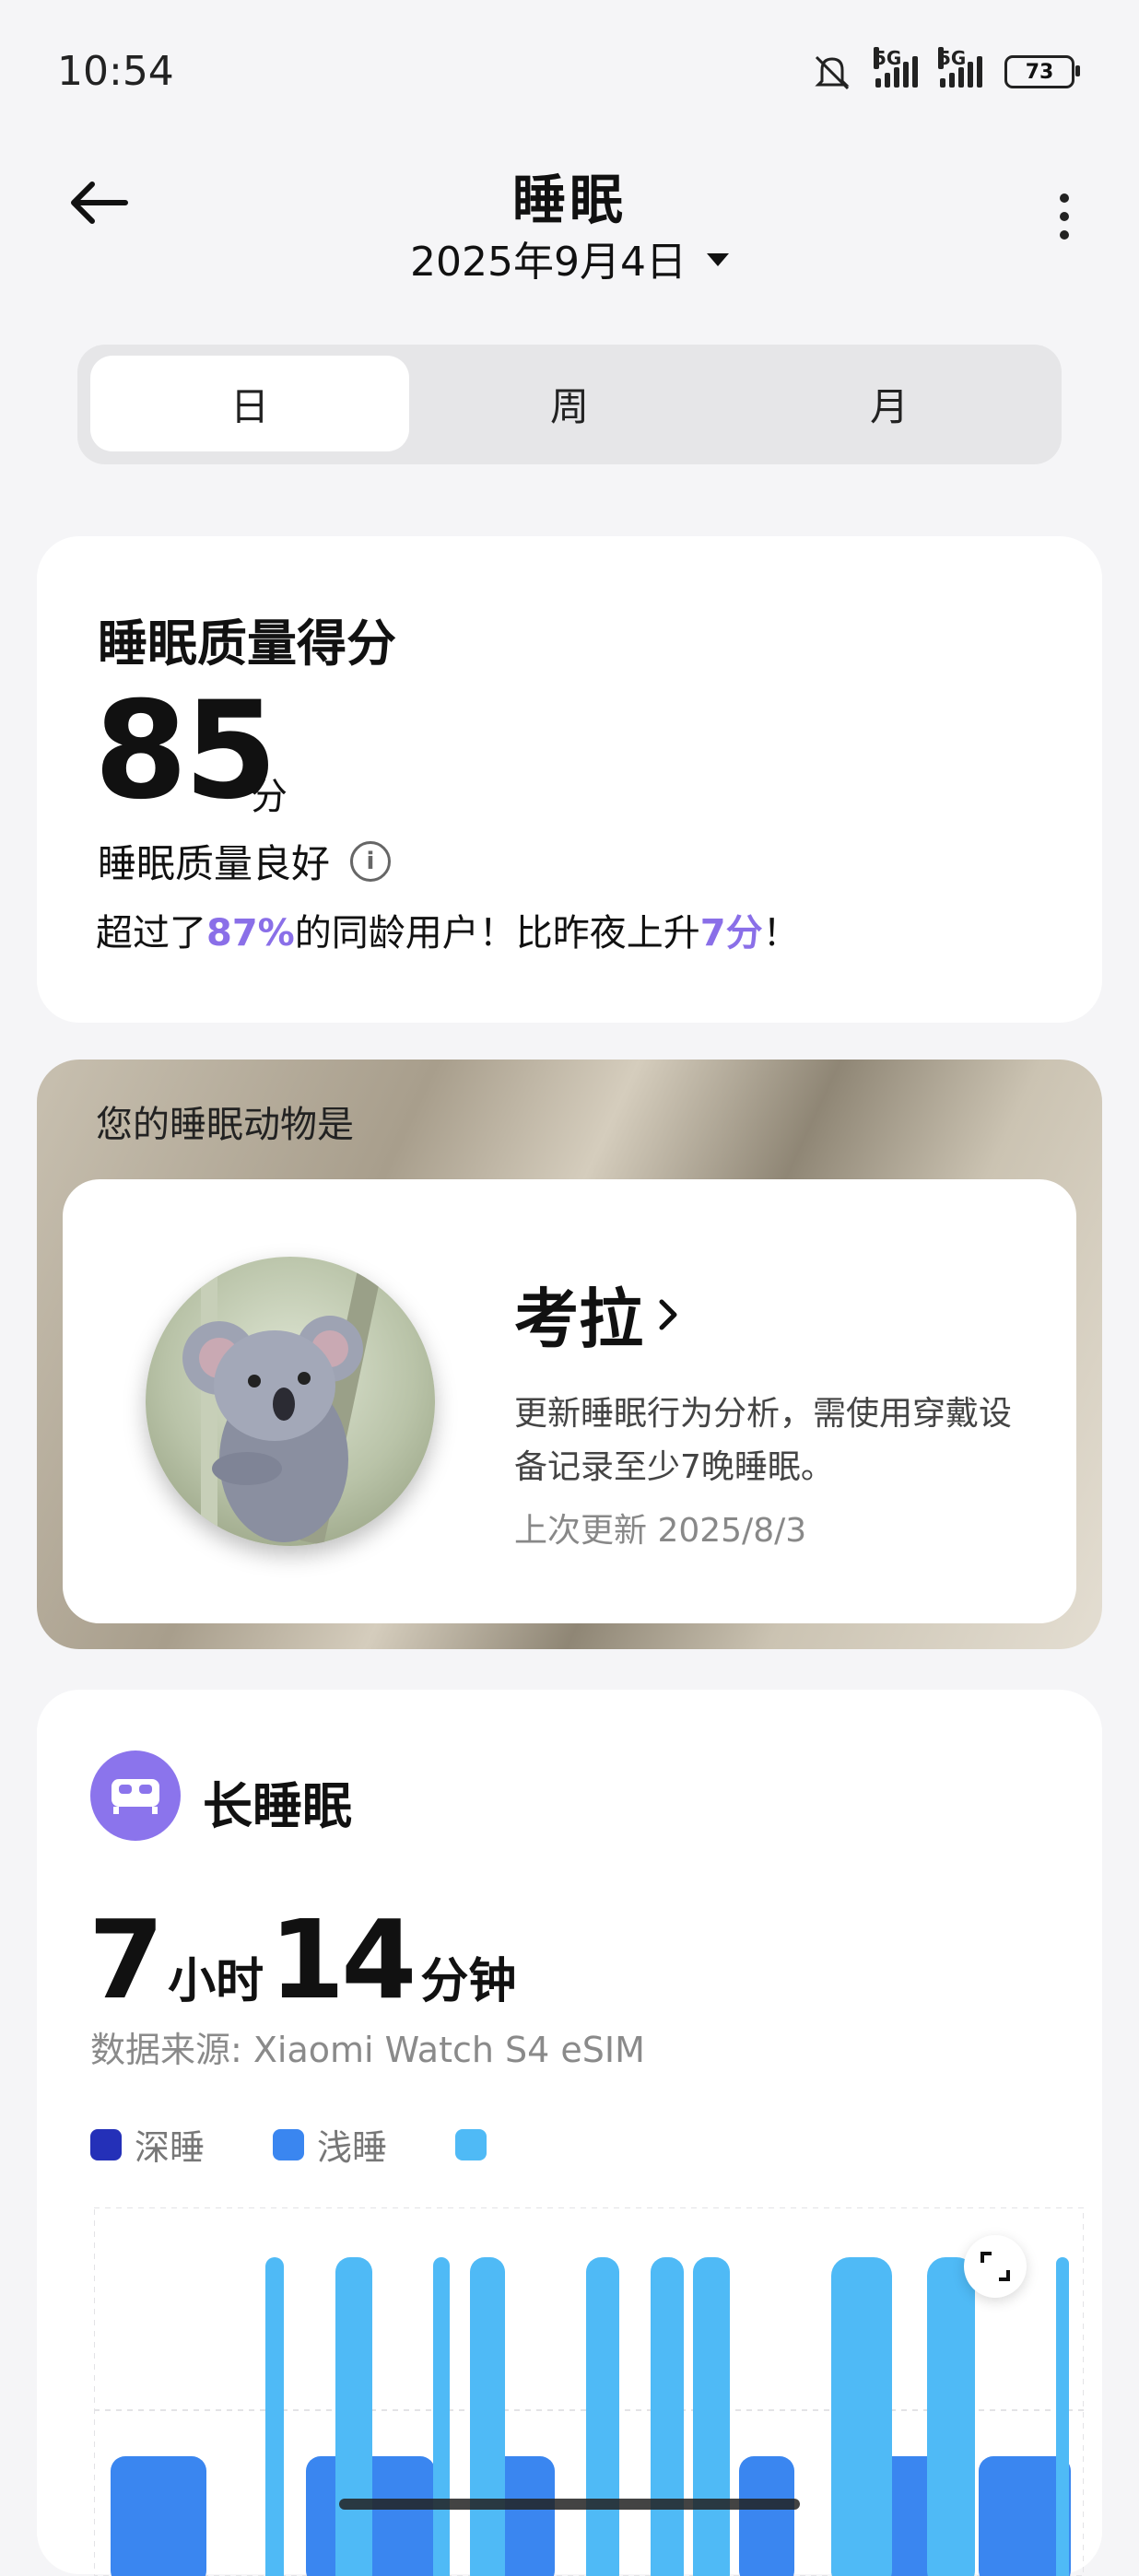 Image resolution: width=1139 pixels, height=2576 pixels. Describe the element at coordinates (249, 403) in the screenshot. I see `tab-day: 日` at that location.